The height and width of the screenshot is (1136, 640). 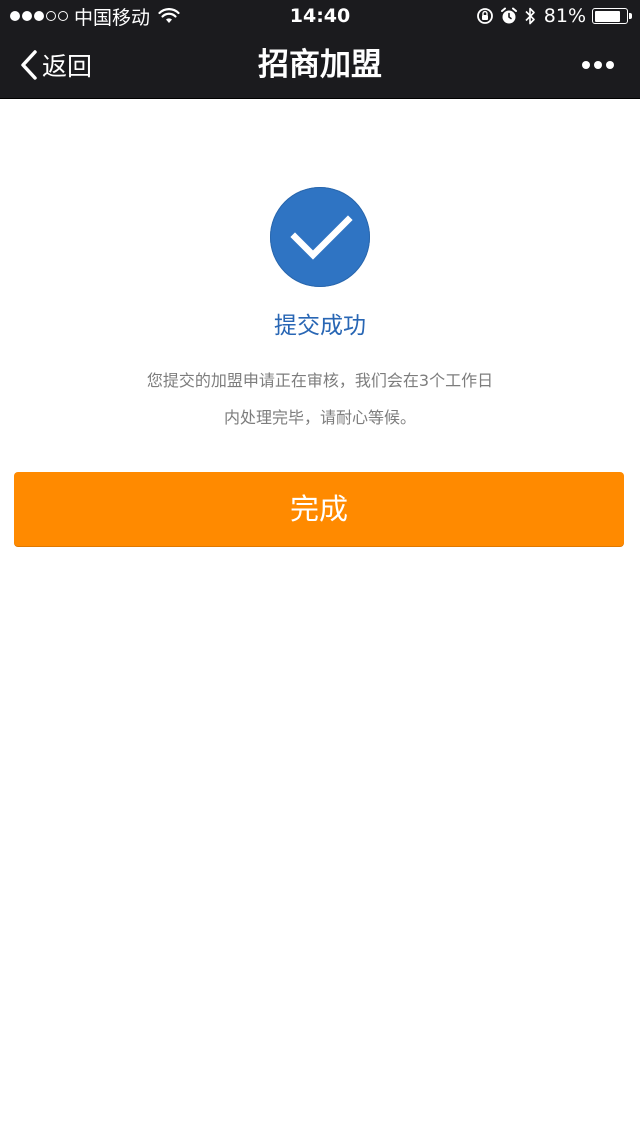 What do you see at coordinates (564, 16) in the screenshot?
I see `battery-percentage: 81%` at bounding box center [564, 16].